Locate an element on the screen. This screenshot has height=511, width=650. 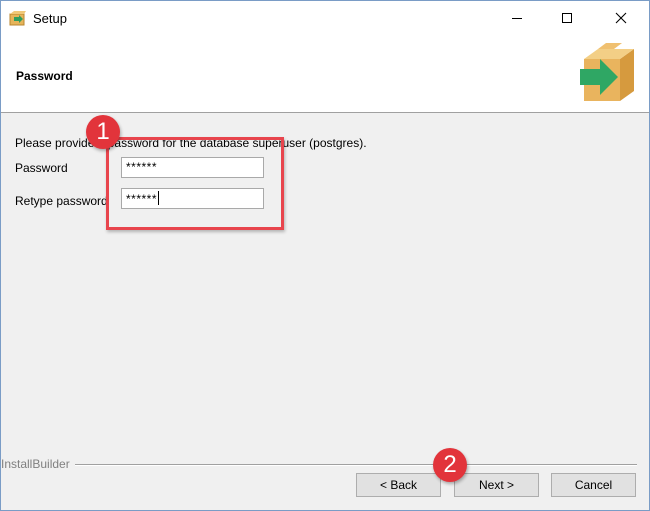
maximize-icon is located at coordinates (567, 18).